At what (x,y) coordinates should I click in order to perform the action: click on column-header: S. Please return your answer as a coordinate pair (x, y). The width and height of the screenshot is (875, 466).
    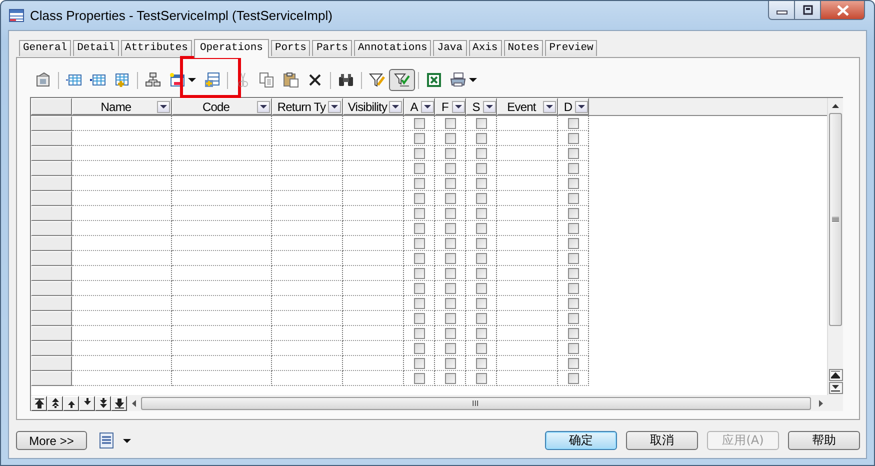
    Looking at the image, I should click on (481, 106).